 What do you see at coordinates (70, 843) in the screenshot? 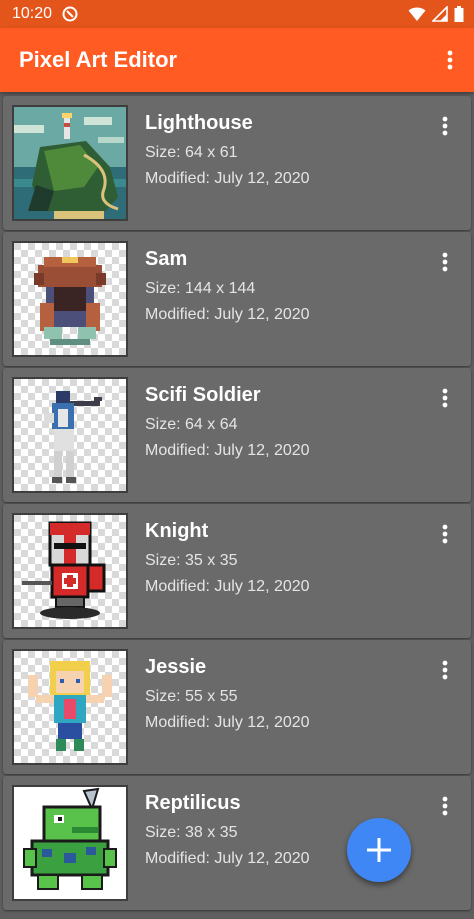
I see `thumbnail-reptilicus` at bounding box center [70, 843].